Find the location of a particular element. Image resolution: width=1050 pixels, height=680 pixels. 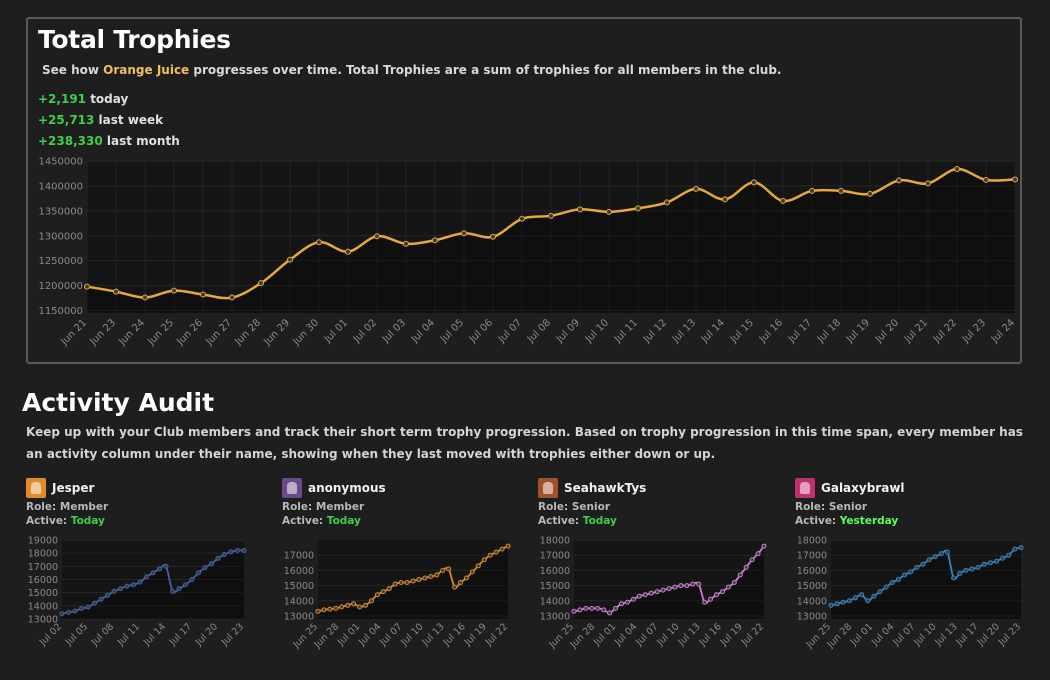

y-tick-label: 18000 is located at coordinates (812, 541).